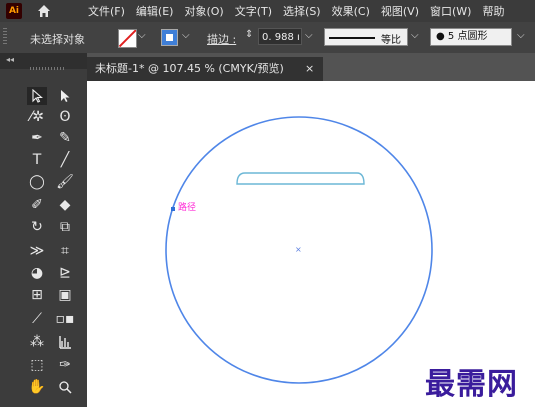 The image size is (535, 407). Describe the element at coordinates (221, 39) in the screenshot. I see `stroke-label: 描边 :` at that location.